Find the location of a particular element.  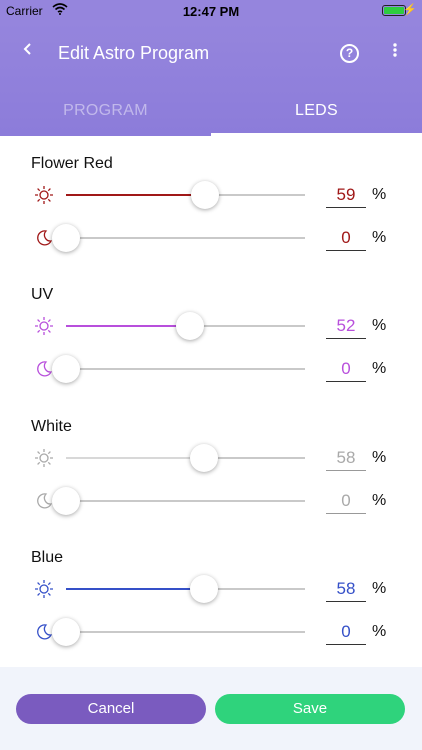

day-value-input: 52 is located at coordinates (346, 327).